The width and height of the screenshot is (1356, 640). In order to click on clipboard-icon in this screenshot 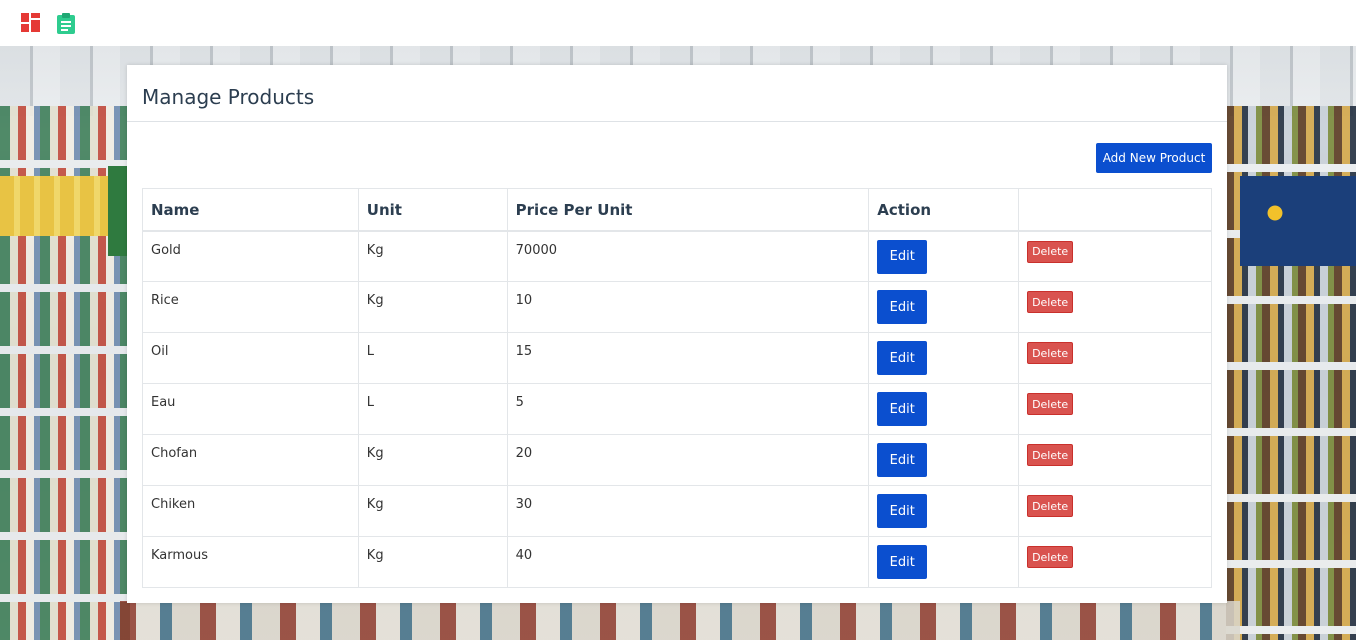, I will do `click(66, 23)`.